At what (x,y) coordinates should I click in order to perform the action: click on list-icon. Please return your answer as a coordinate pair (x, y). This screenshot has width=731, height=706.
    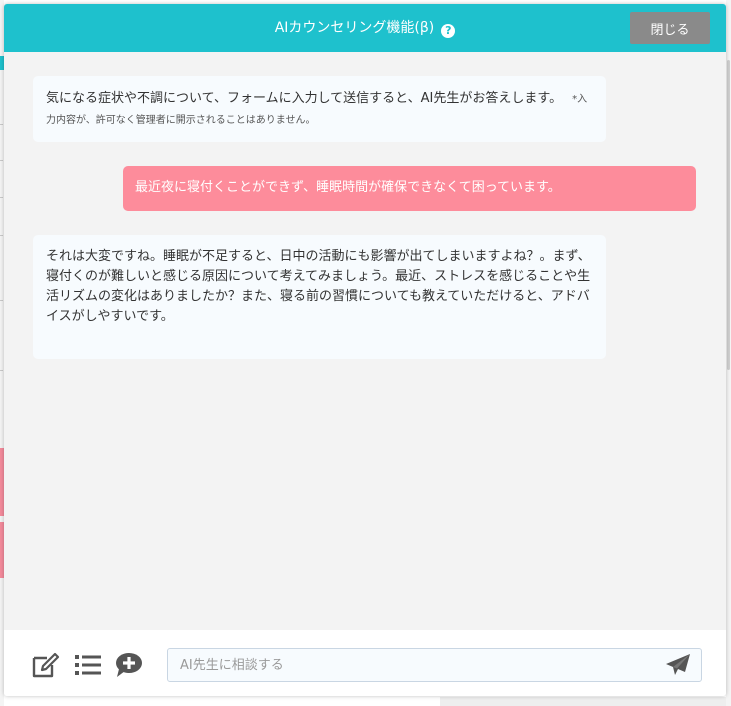
    Looking at the image, I should click on (89, 665).